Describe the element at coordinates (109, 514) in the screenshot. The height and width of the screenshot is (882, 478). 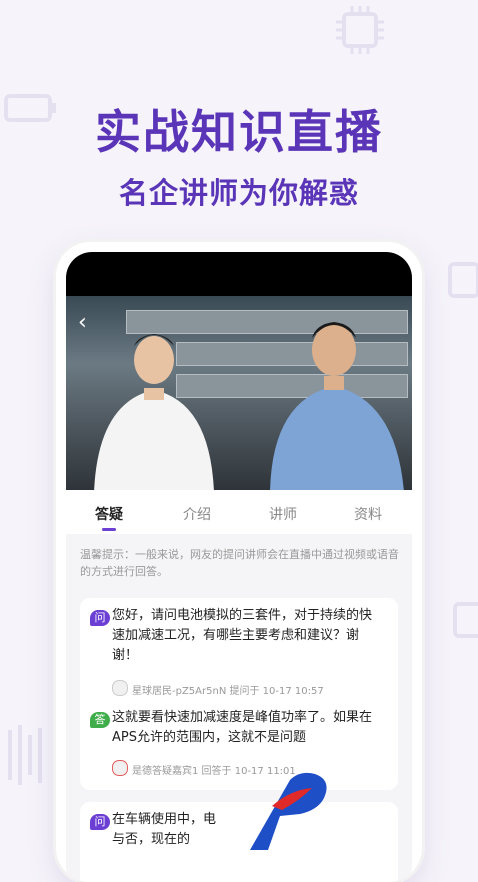
I see `tab-qa: 答疑` at that location.